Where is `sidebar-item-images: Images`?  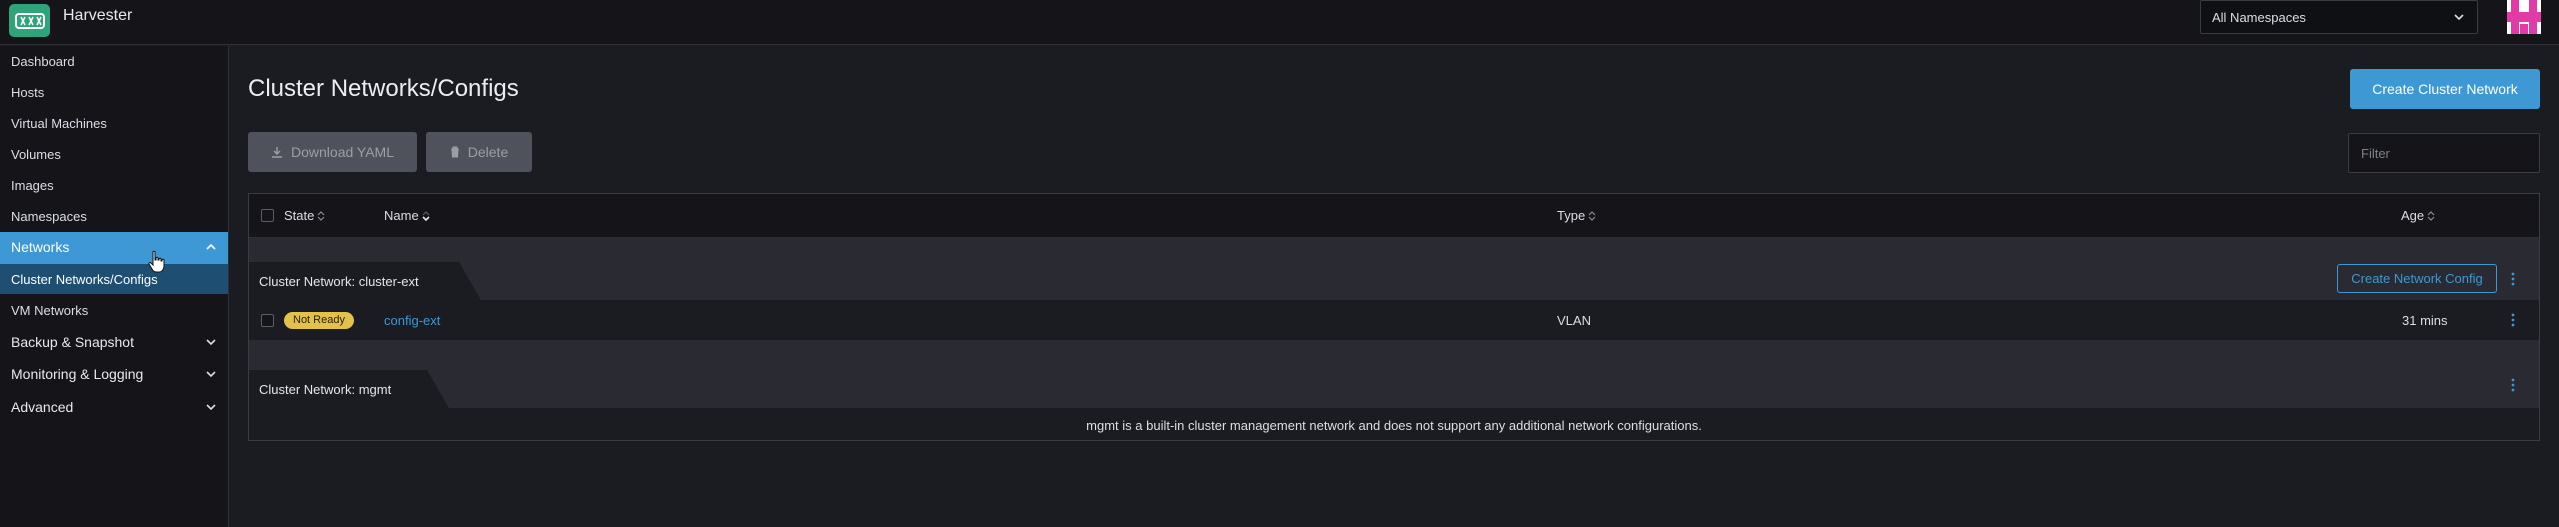
sidebar-item-images: Images is located at coordinates (114, 185).